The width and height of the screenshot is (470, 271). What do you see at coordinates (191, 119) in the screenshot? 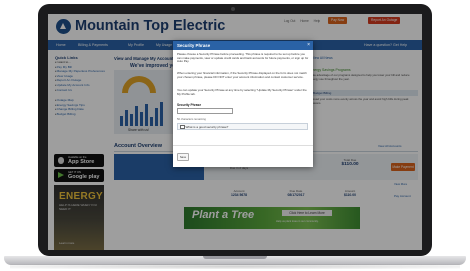
I see `character-count-help: 50 characters remaining` at bounding box center [191, 119].